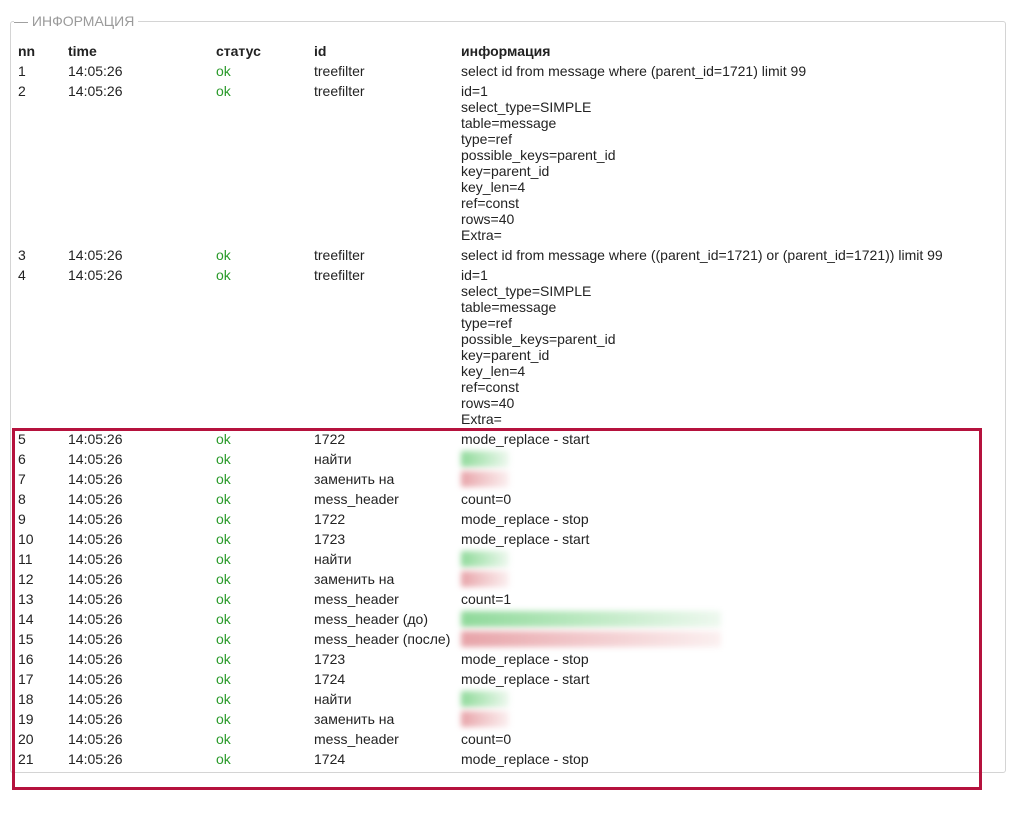 The image size is (1016, 833). Describe the element at coordinates (22, 71) in the screenshot. I see `row-nn-cell: 1` at that location.